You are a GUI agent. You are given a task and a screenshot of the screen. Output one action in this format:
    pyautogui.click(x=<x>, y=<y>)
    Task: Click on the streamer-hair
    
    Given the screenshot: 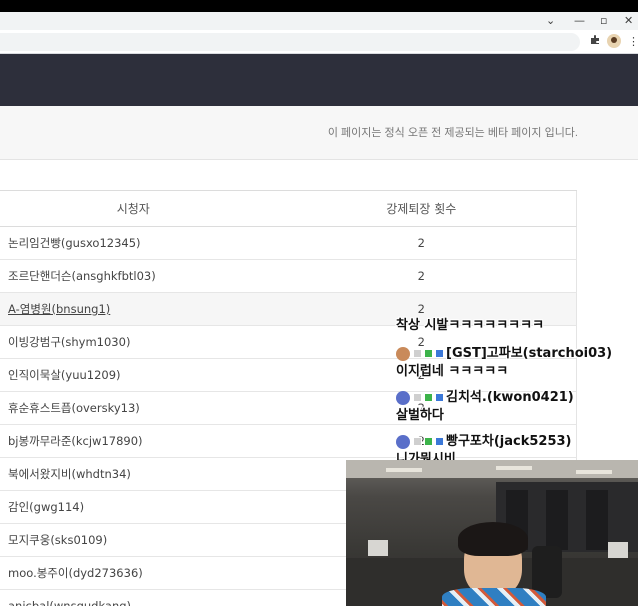 What is the action you would take?
    pyautogui.click(x=493, y=539)
    